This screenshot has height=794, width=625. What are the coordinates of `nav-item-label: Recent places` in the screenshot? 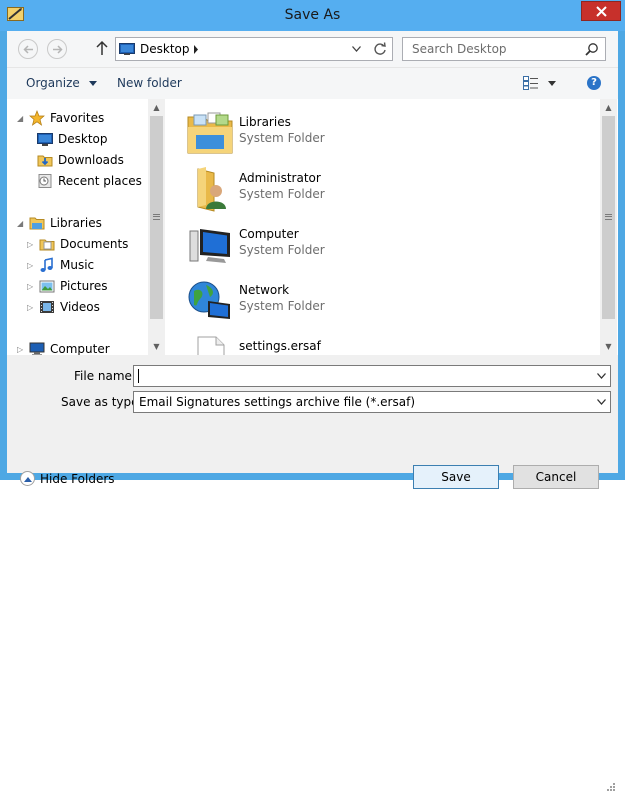 It's located at (100, 181).